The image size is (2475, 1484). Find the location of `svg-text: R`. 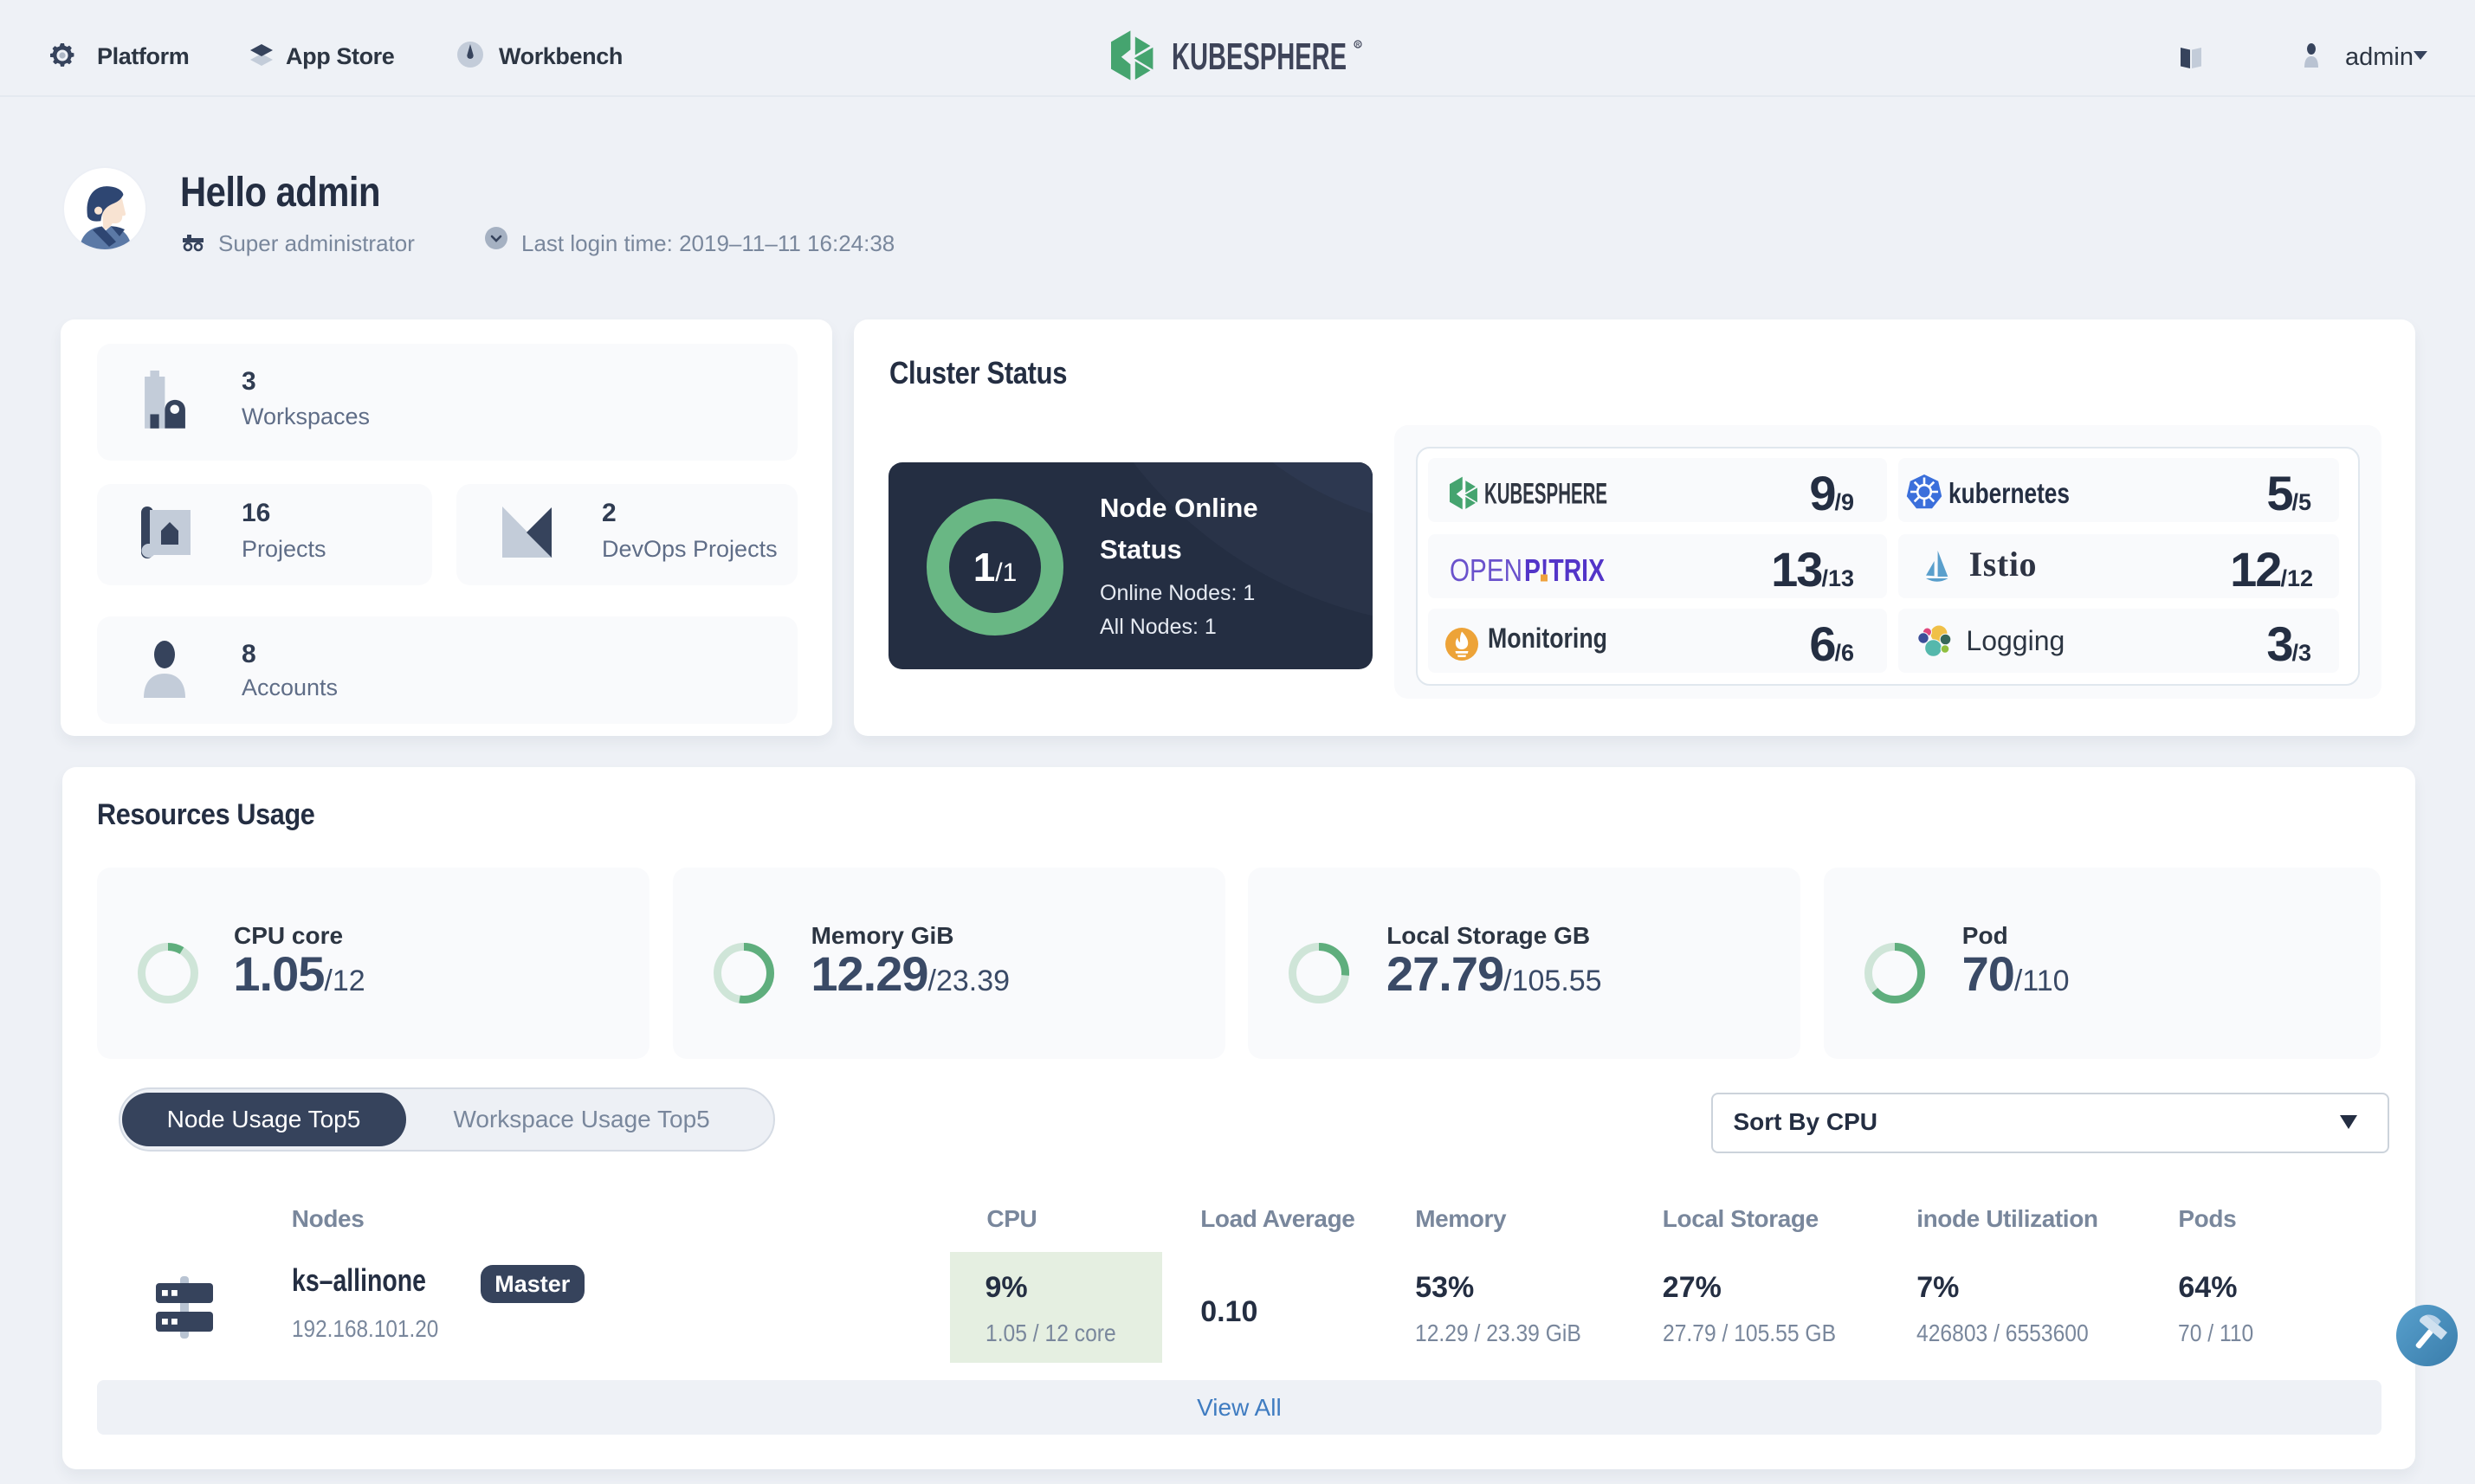

svg-text: R is located at coordinates (1358, 45).